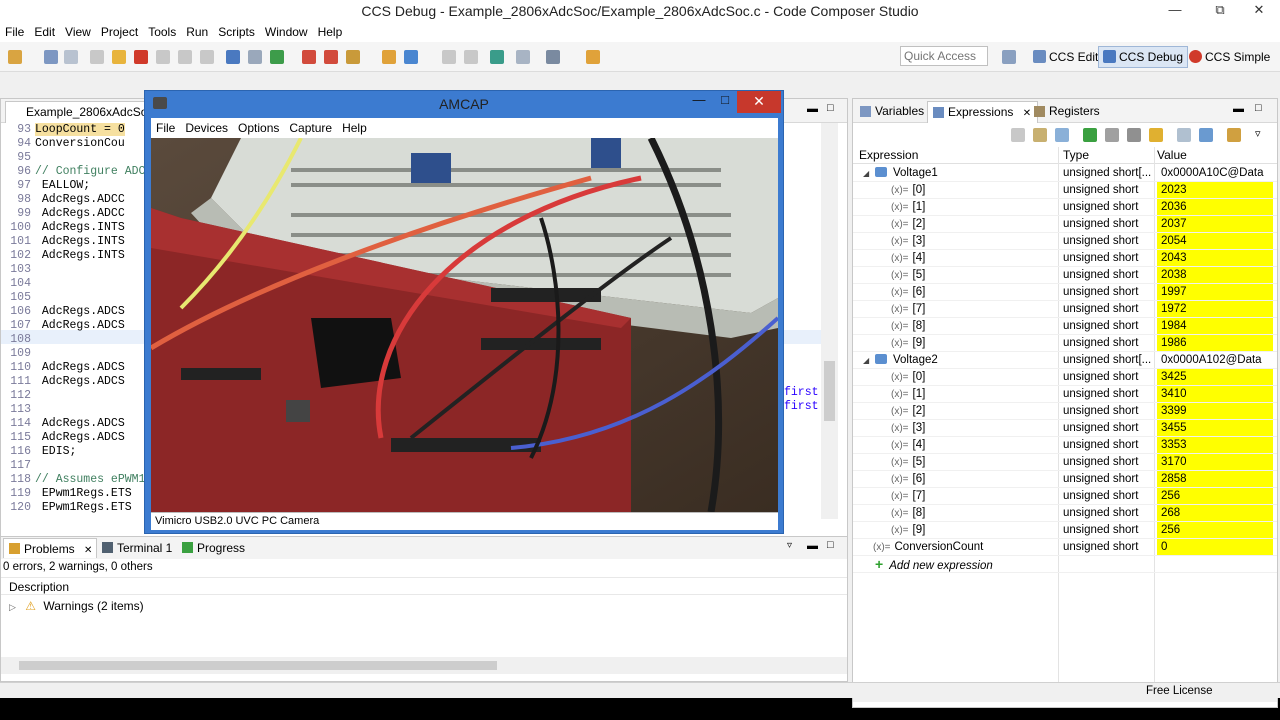  I want to click on expression-row: (x)= [3] unsigned short 3455, so click(1065, 428).